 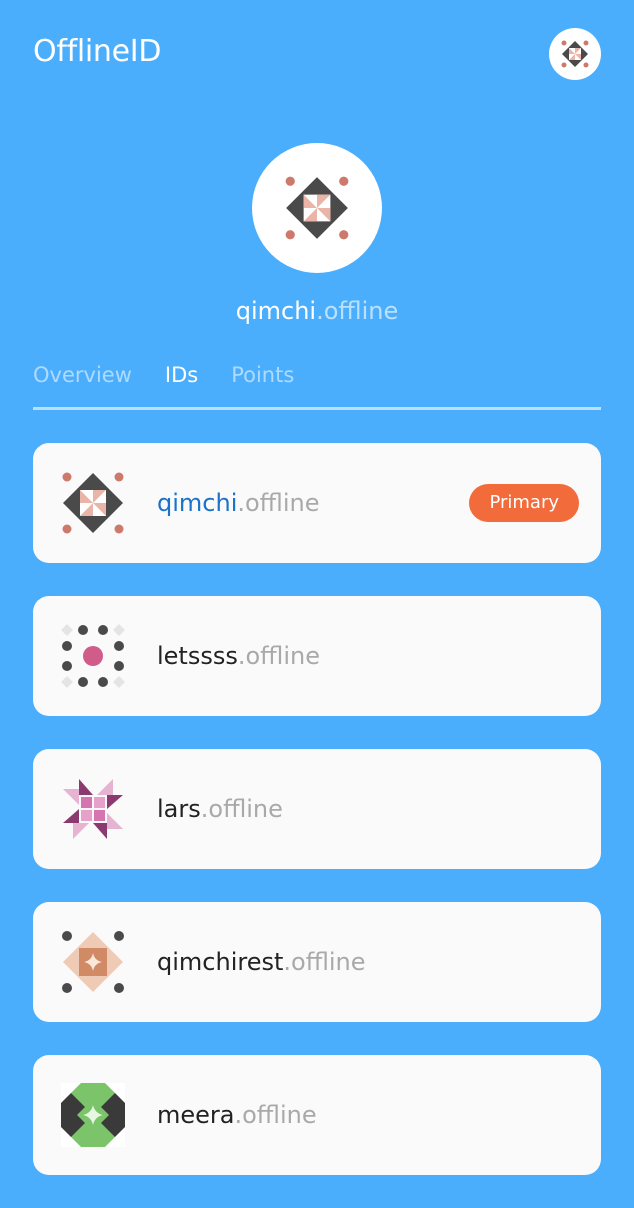 I want to click on tab-overview: Overview, so click(x=82, y=382).